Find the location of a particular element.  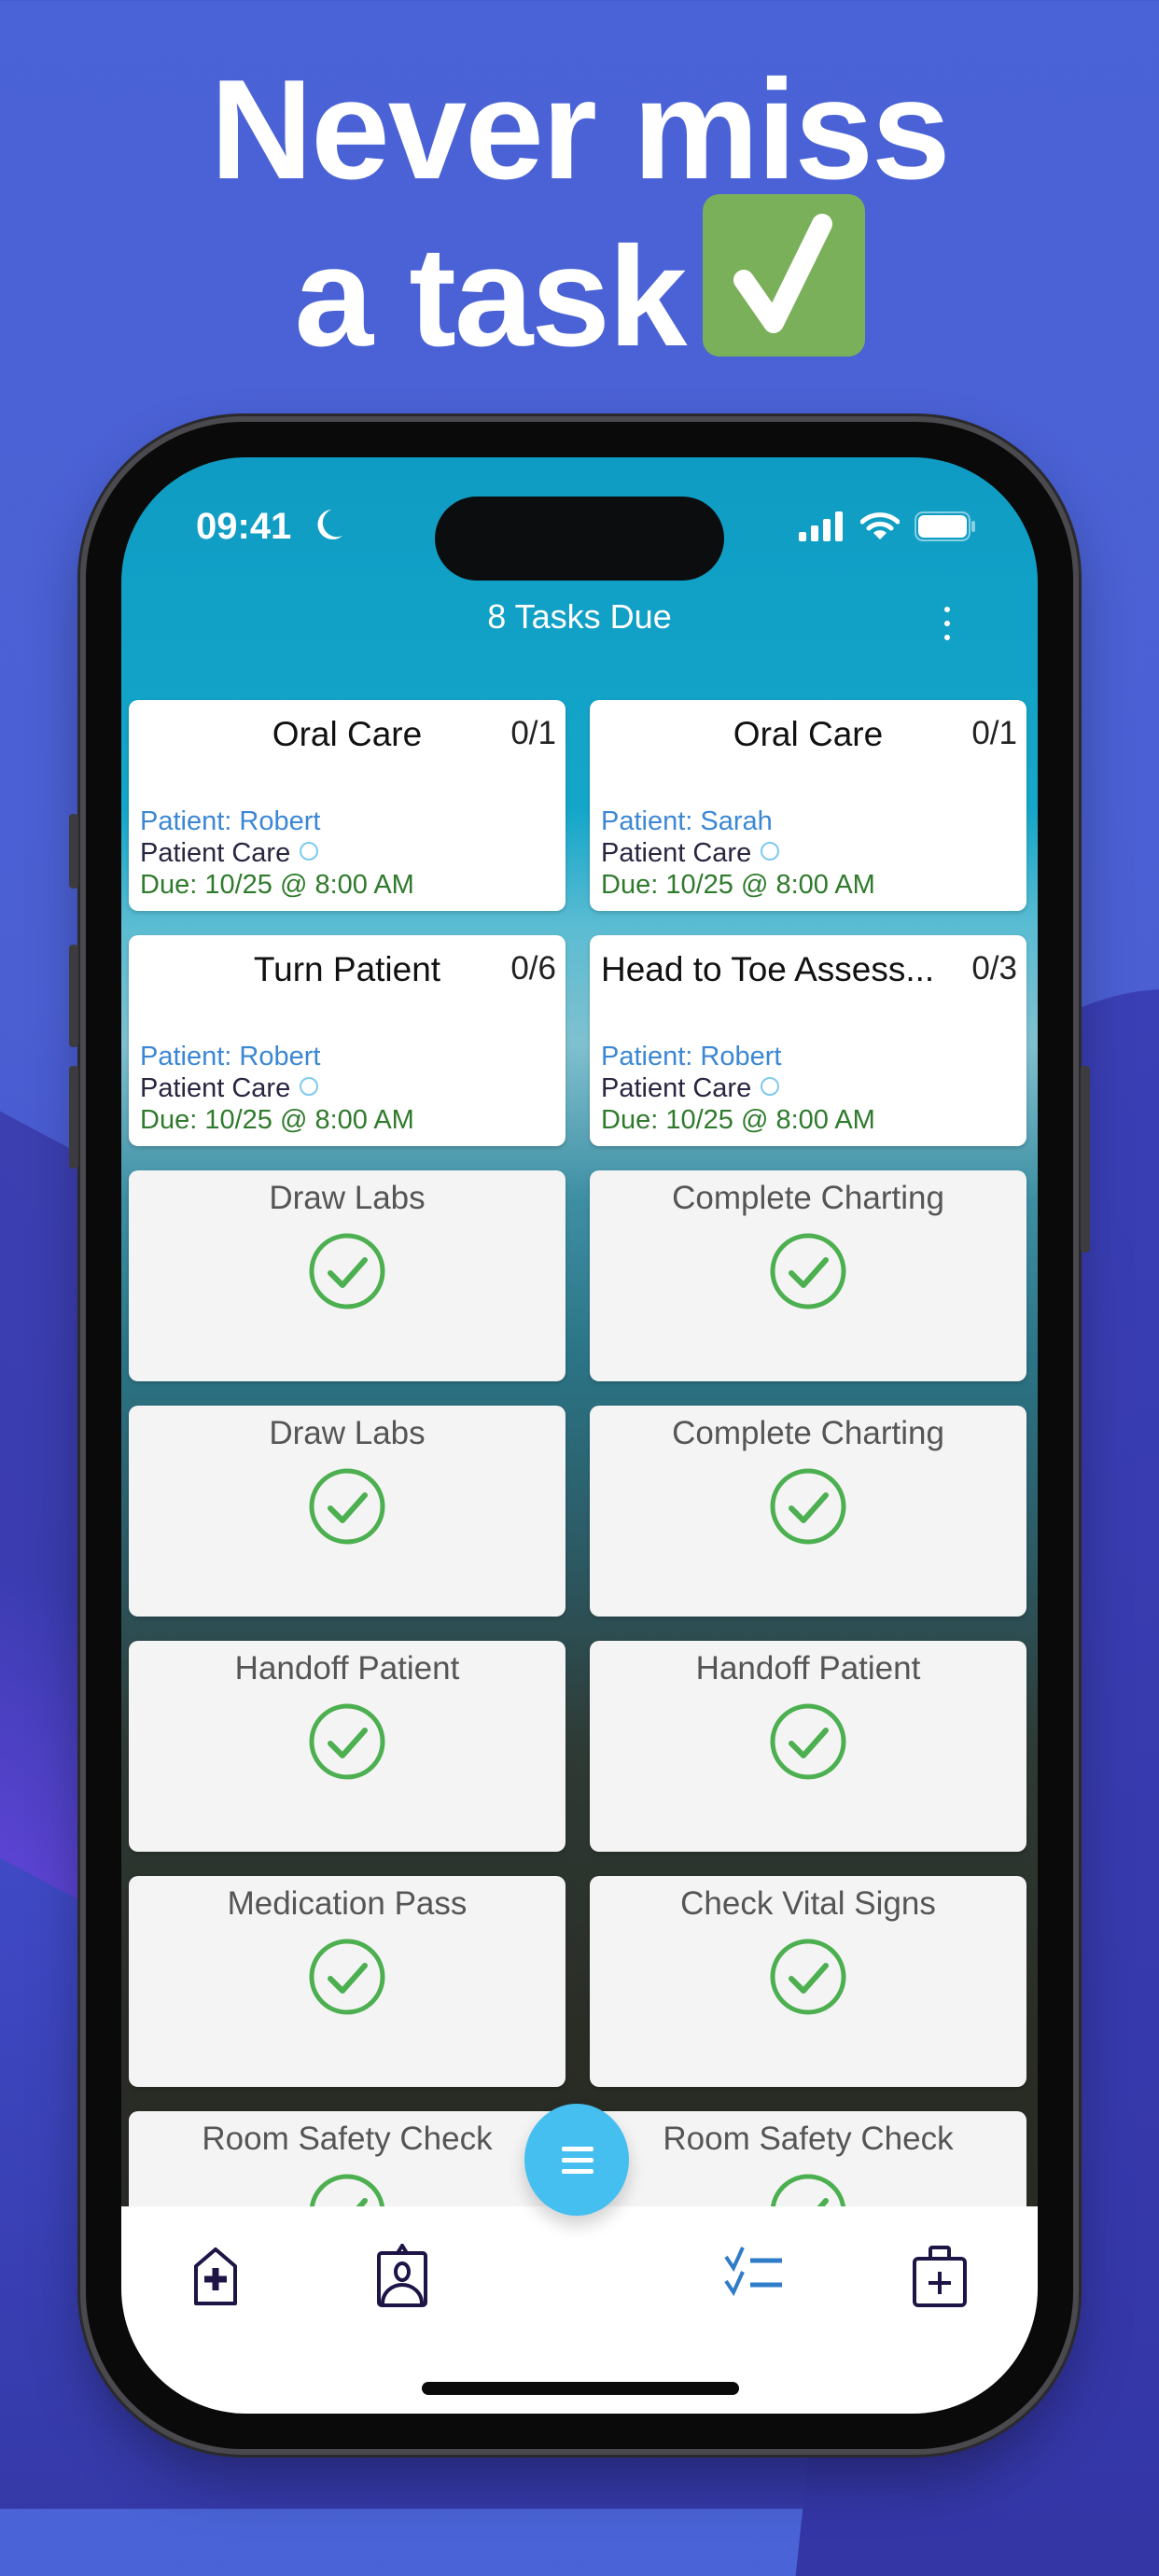

checklist-icon is located at coordinates (753, 2272).